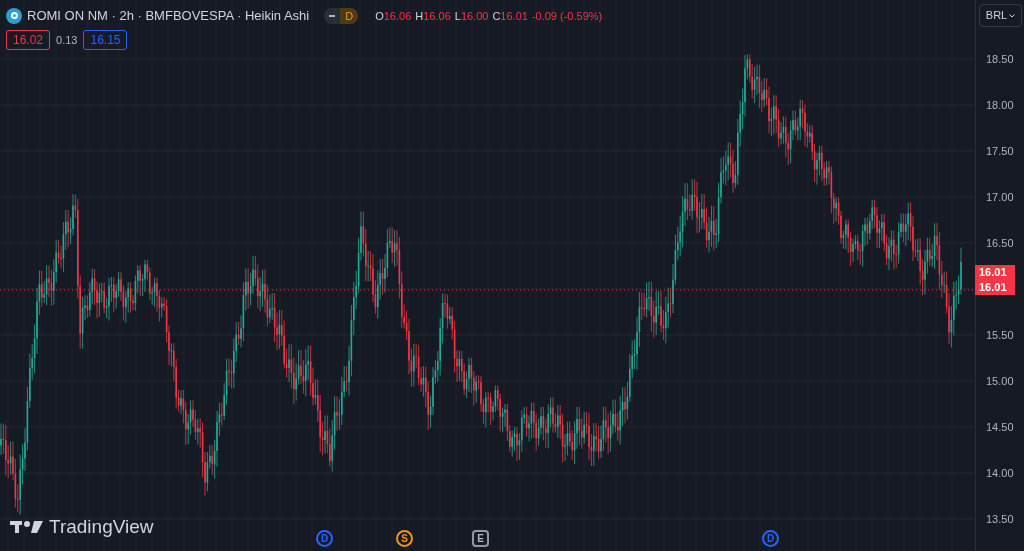  I want to click on price-tick: 14.50, so click(1000, 427).